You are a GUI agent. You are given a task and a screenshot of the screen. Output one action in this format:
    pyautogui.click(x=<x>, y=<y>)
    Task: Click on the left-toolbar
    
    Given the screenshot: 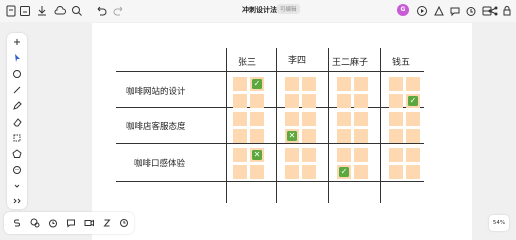 What is the action you would take?
    pyautogui.click(x=17, y=121)
    